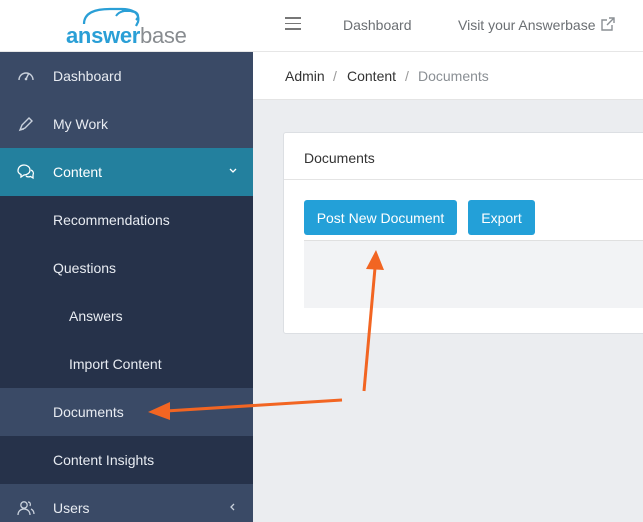  Describe the element at coordinates (473, 274) in the screenshot. I see `documents-table-area` at that location.